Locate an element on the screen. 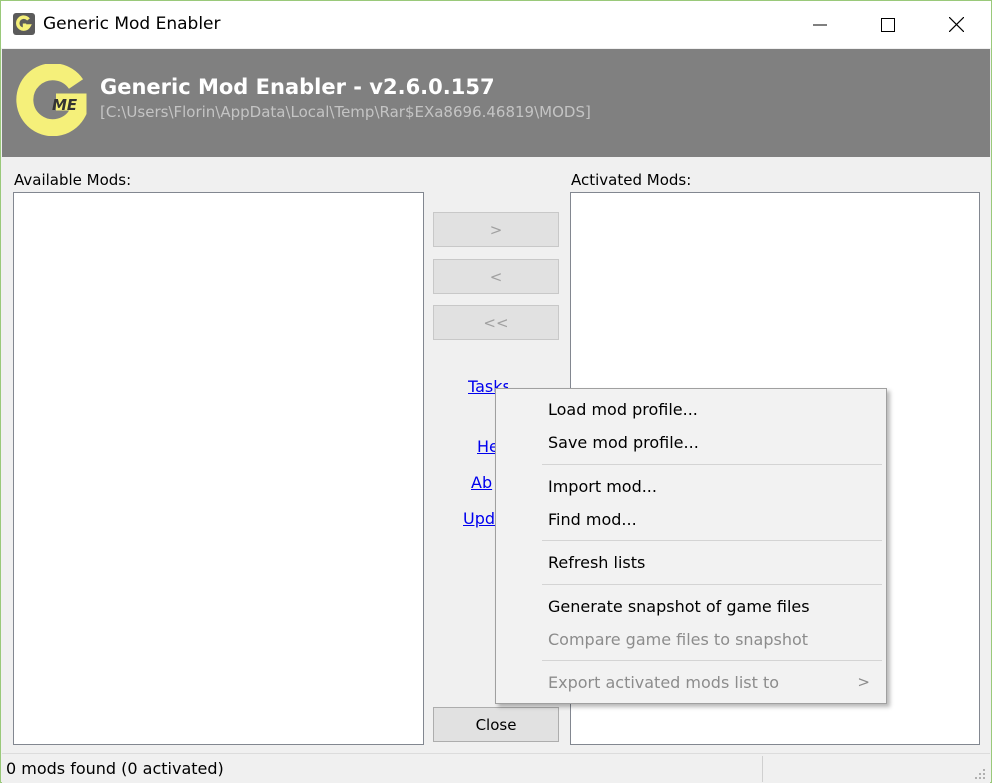 The image size is (992, 783). title-bar: Generic Mod Enabler is located at coordinates (496, 24).